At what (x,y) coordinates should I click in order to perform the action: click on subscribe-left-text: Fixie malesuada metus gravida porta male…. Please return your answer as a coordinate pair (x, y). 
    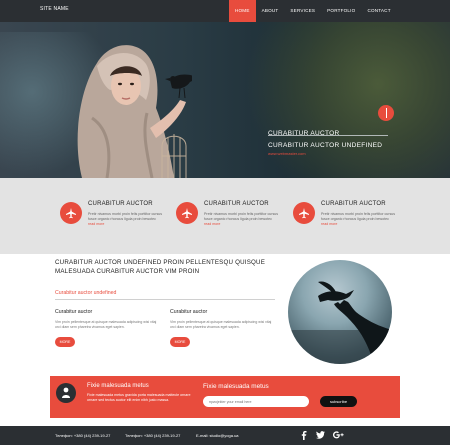
    Looking at the image, I should click on (139, 397).